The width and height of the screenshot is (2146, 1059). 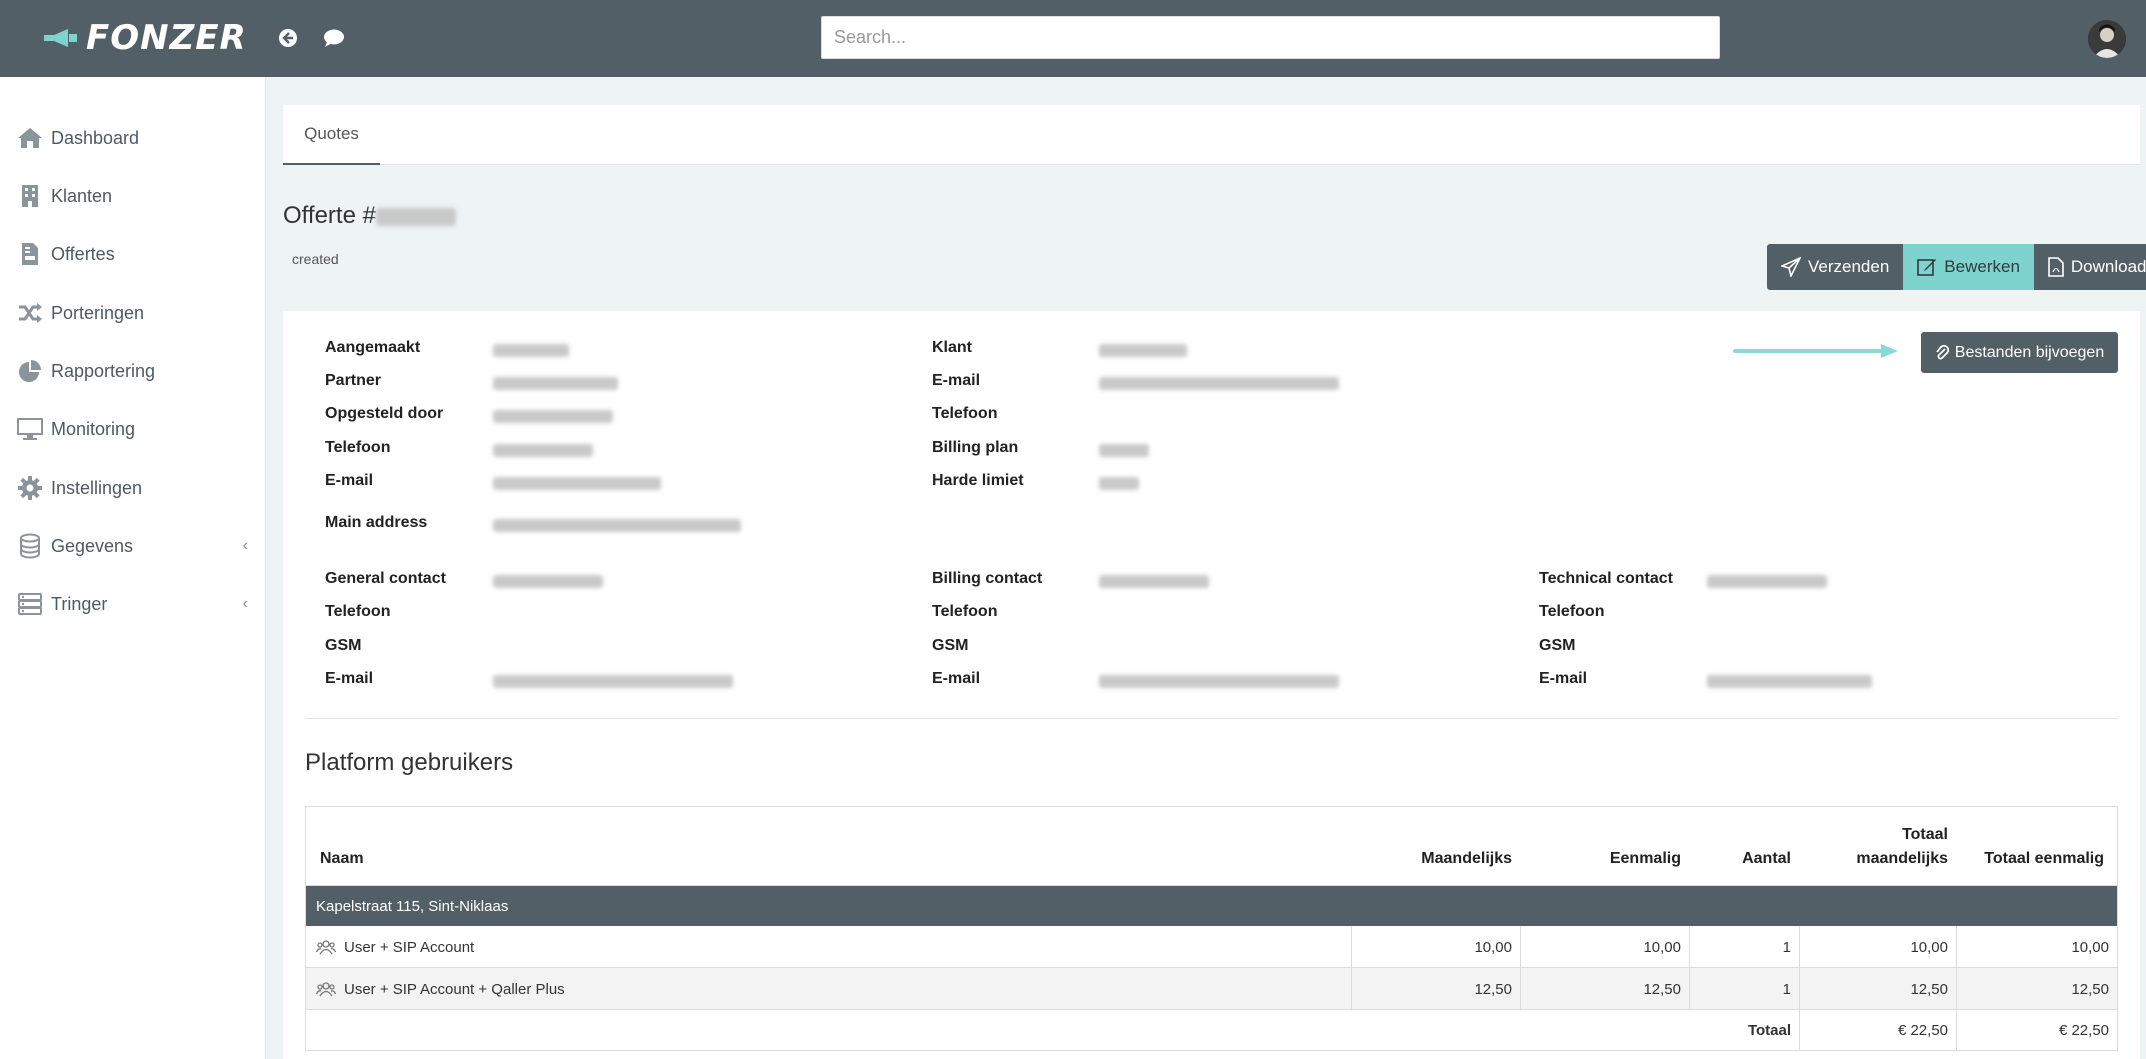 I want to click on sidebar-item-porteringen: Porteringen, so click(x=133, y=313).